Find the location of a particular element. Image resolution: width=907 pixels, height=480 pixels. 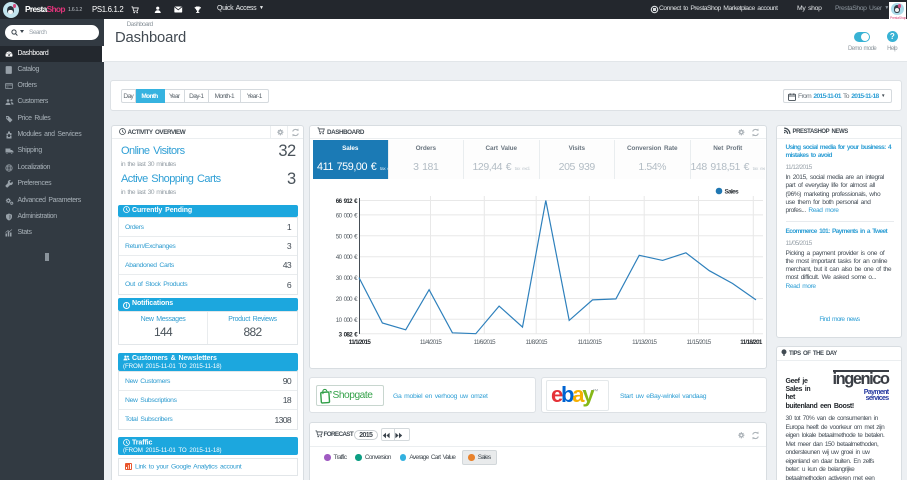

svg-text: 60 000 € is located at coordinates (347, 215).